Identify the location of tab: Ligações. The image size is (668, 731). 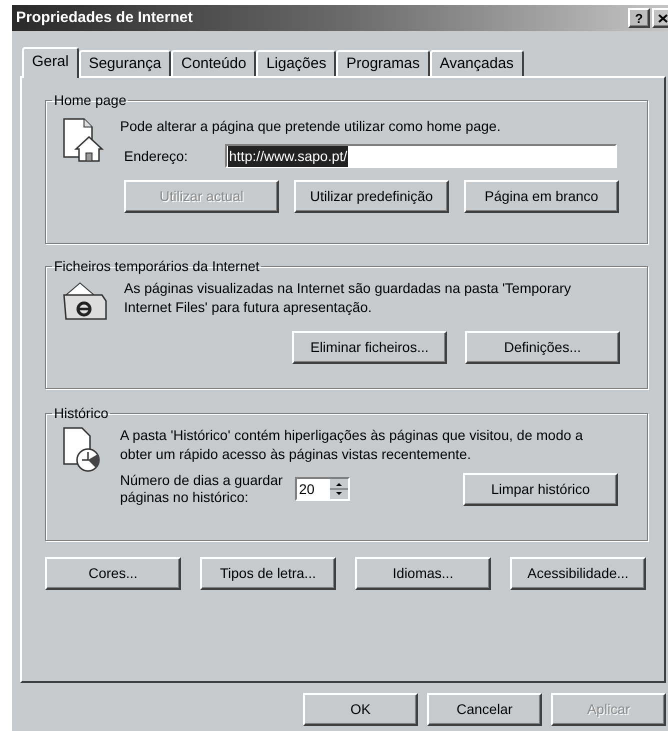
(296, 63).